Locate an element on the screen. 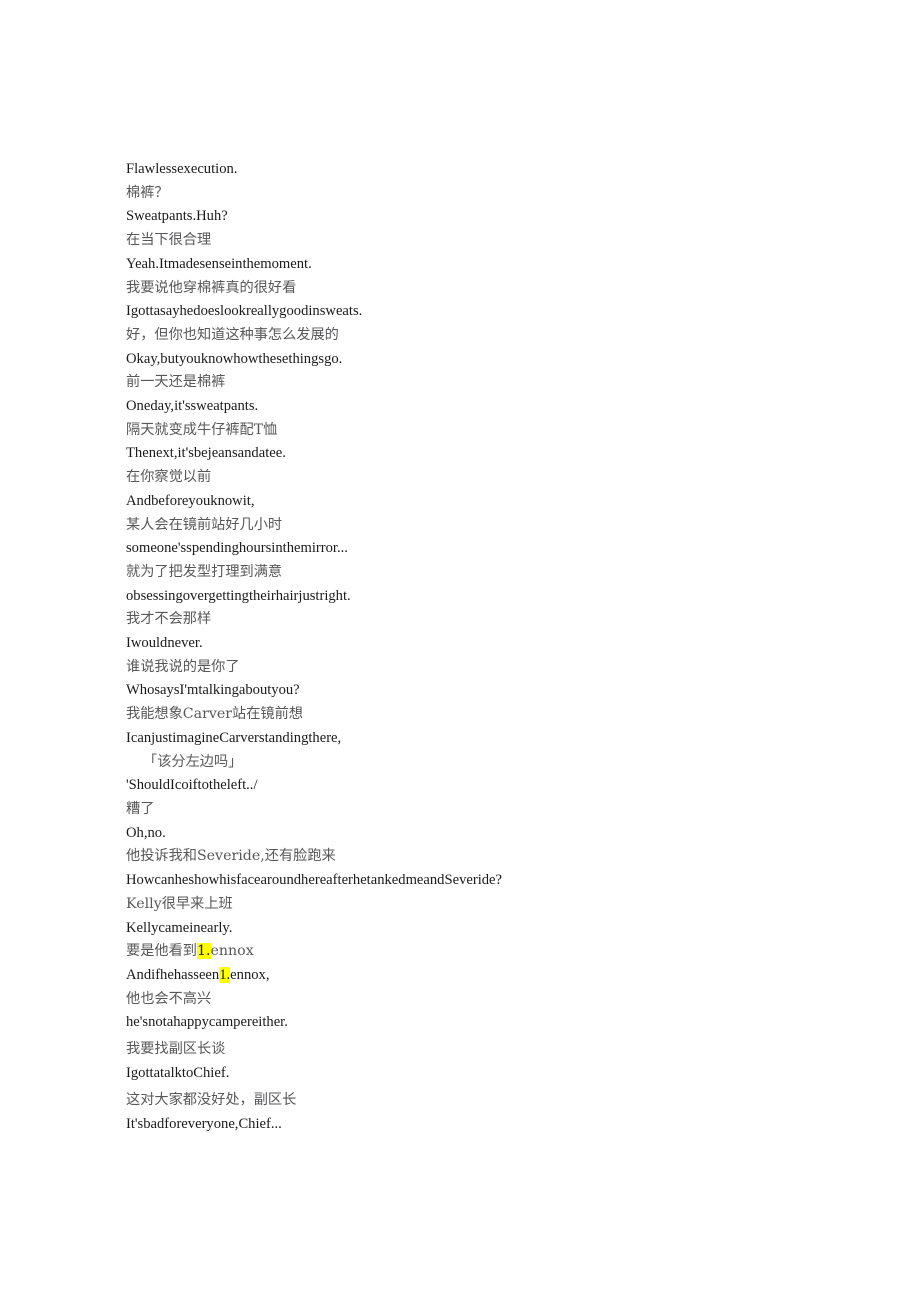 The height and width of the screenshot is (1301, 920). transcript-text: 糟了 is located at coordinates (140, 808).